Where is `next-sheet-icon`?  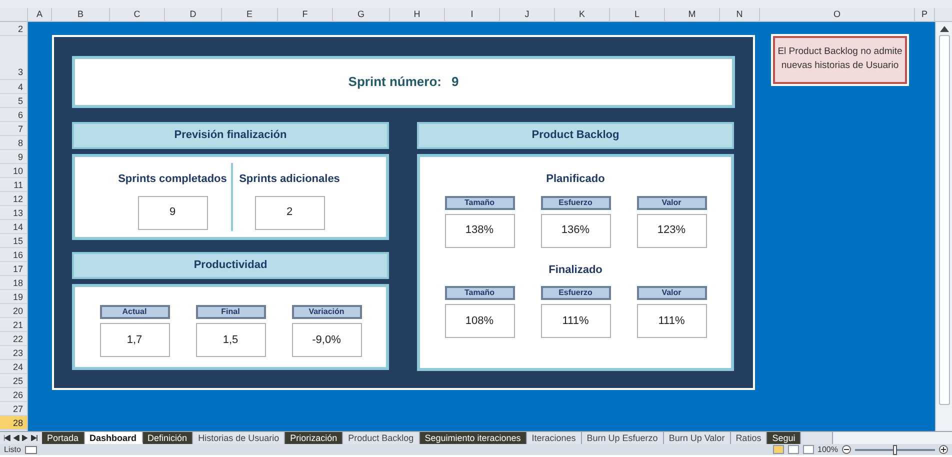
next-sheet-icon is located at coordinates (25, 438).